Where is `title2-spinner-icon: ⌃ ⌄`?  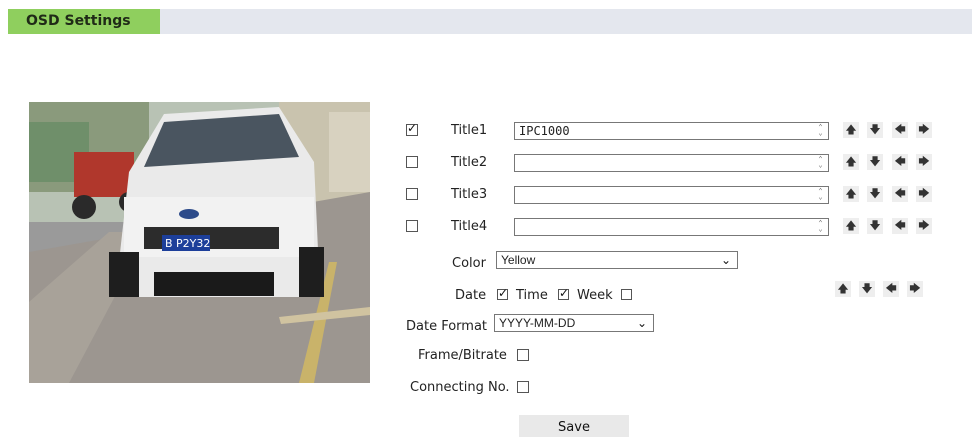
title2-spinner-icon: ⌃ ⌄ is located at coordinates (820, 163).